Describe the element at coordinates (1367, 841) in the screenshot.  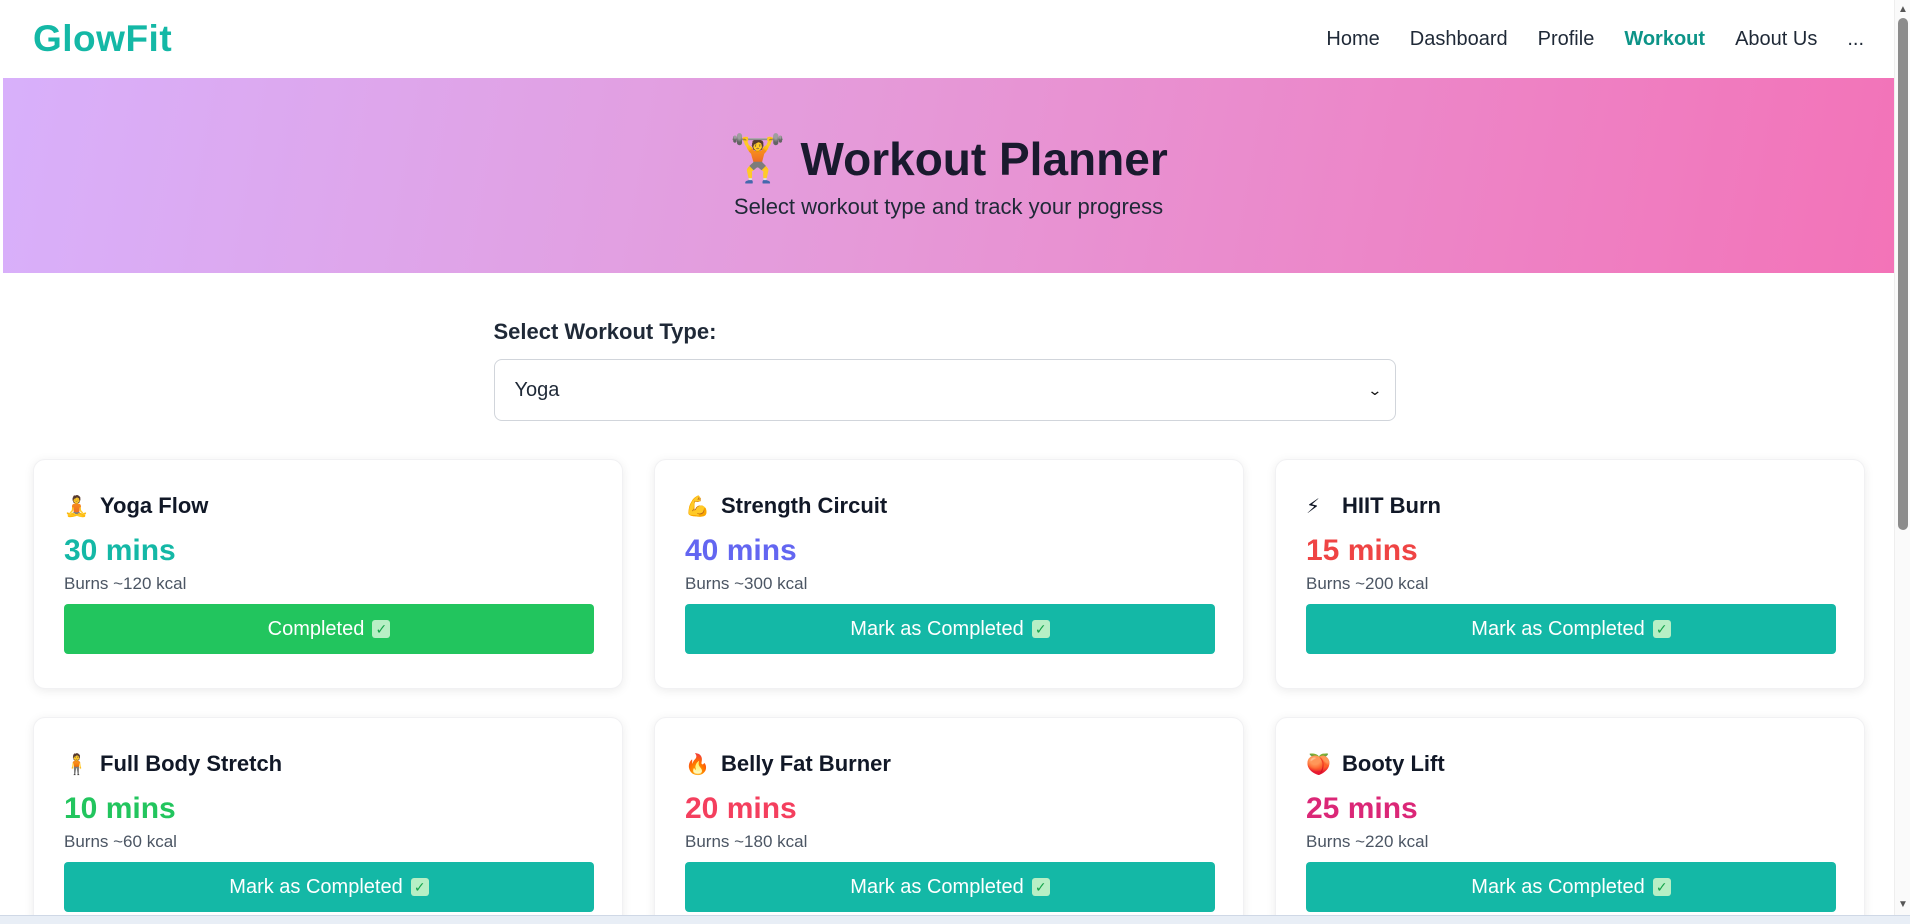
I see `card-calories: Burns ~220 kcal` at that location.